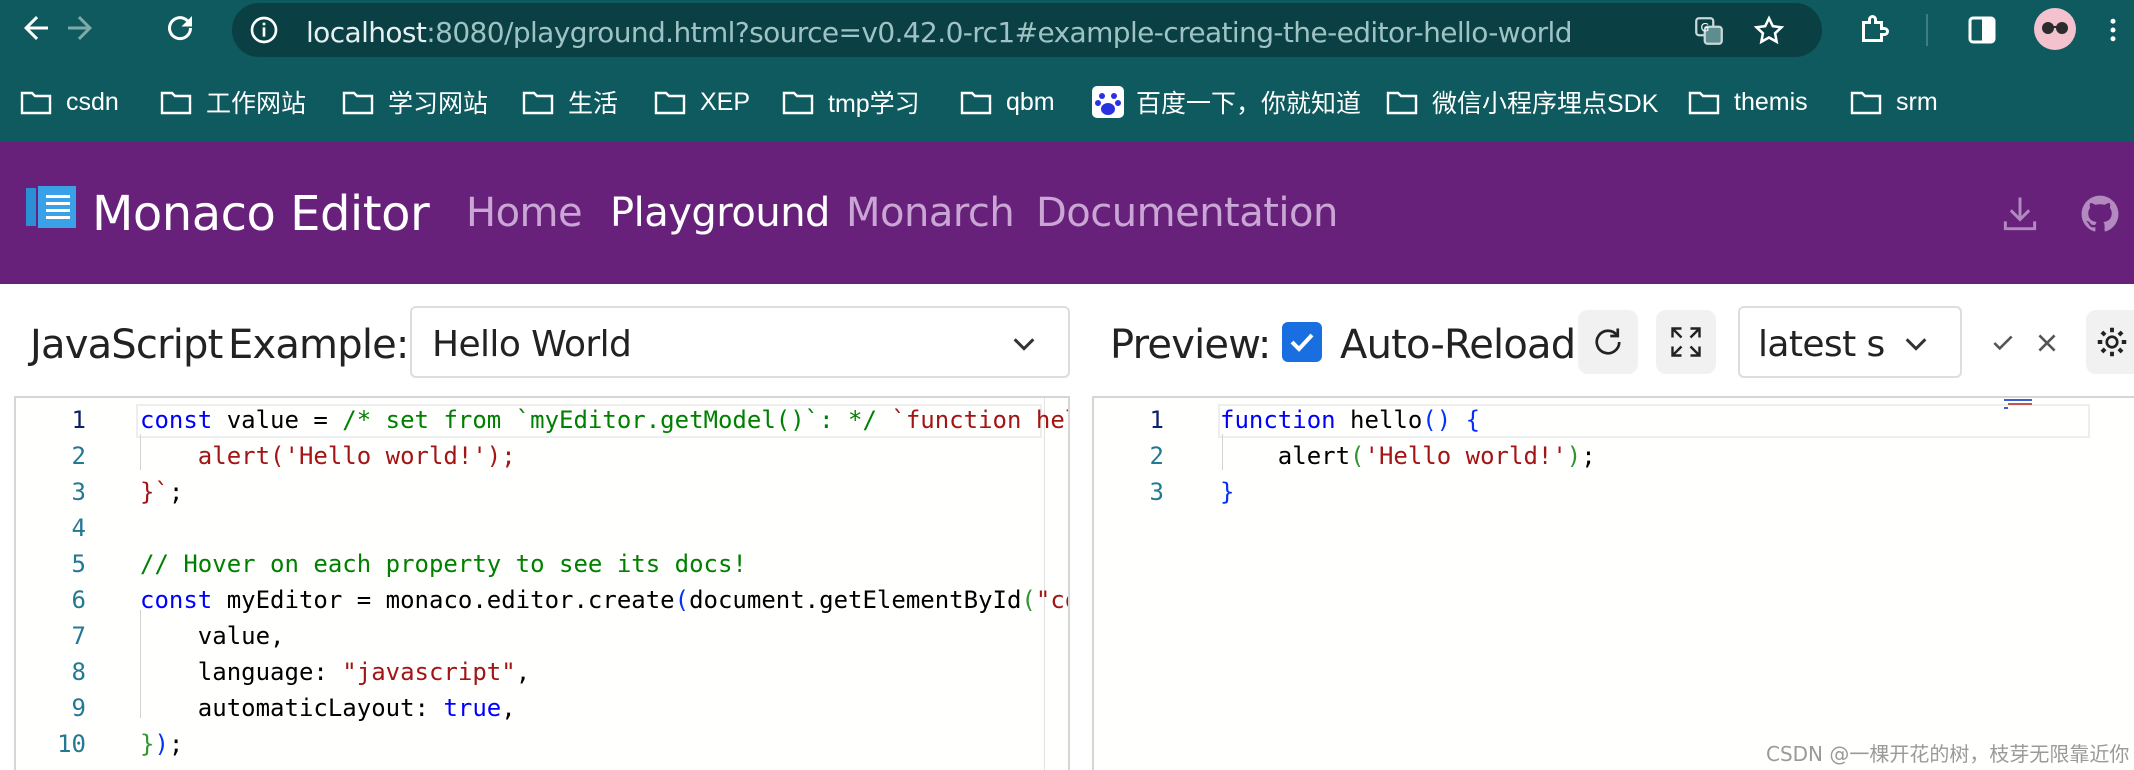 The width and height of the screenshot is (2134, 770). I want to click on refresh-icon, so click(1608, 341).